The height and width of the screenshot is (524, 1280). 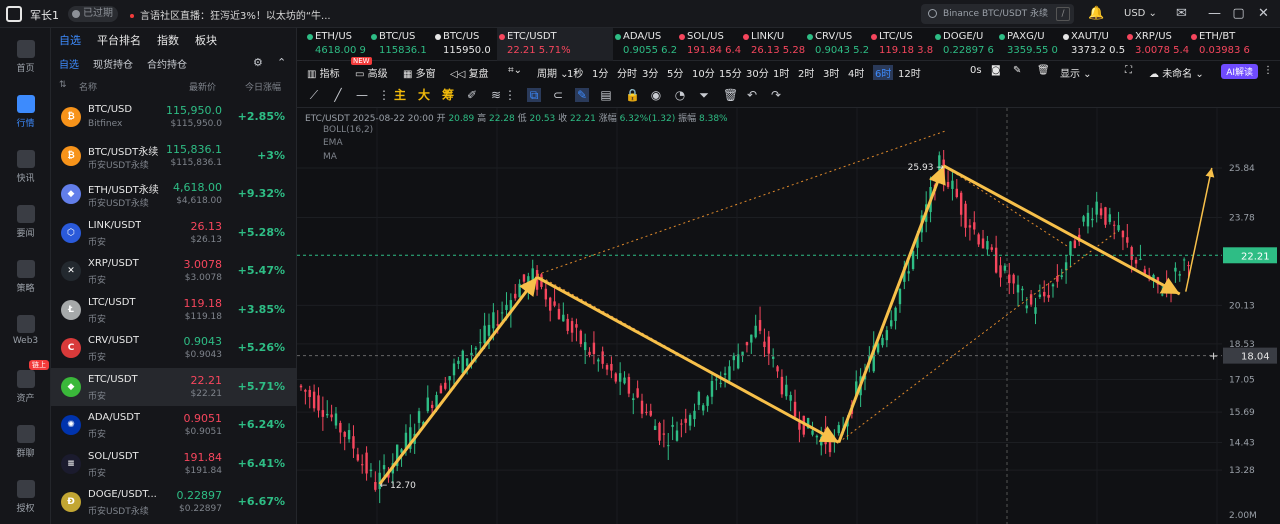 What do you see at coordinates (206, 40) in the screenshot?
I see `watchlist-tab: 板块` at bounding box center [206, 40].